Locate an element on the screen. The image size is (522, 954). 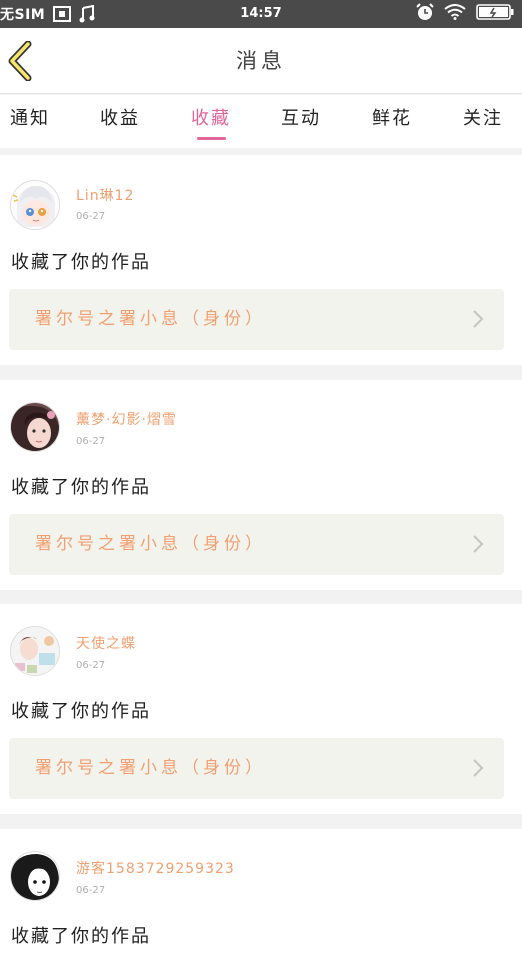
wifi-icon is located at coordinates (455, 14).